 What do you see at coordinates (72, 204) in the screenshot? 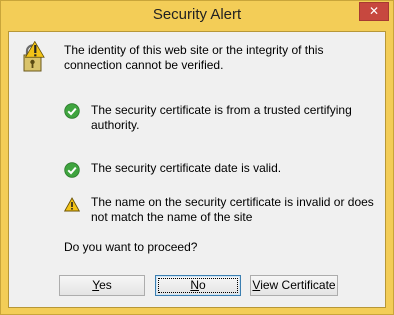
I see `warning-triangle-icon` at bounding box center [72, 204].